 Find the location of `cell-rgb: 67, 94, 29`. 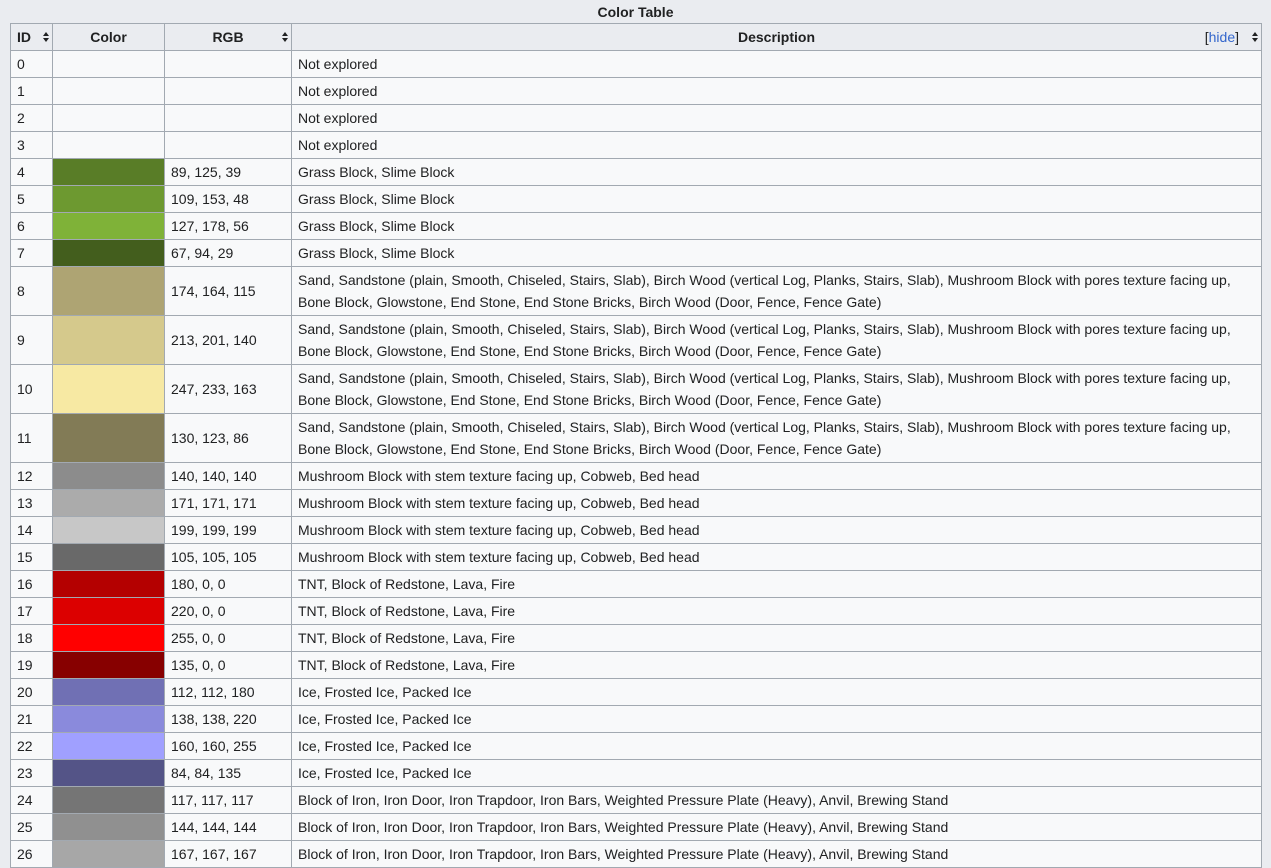

cell-rgb: 67, 94, 29 is located at coordinates (228, 253).